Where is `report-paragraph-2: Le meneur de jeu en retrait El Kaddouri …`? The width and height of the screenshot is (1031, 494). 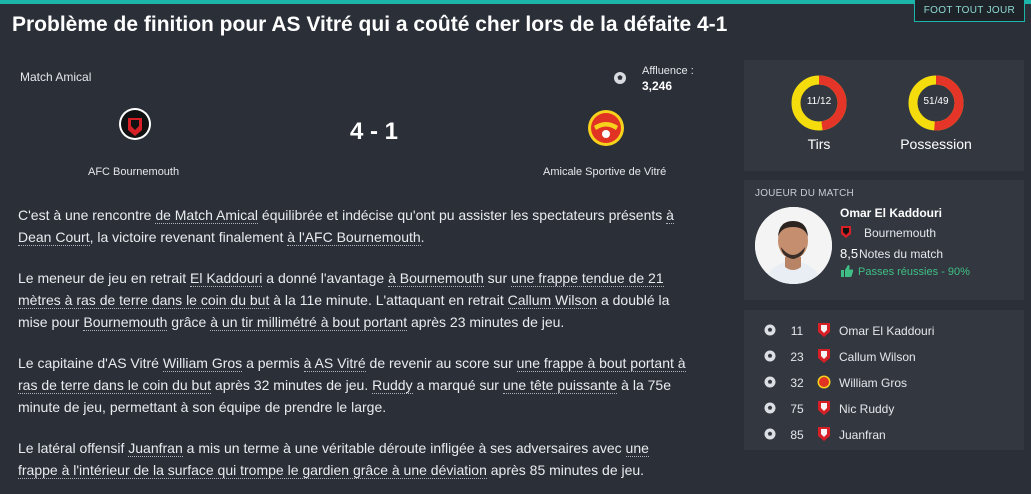 report-paragraph-2: Le meneur de jeu en retrait El Kaddouri … is located at coordinates (344, 300).